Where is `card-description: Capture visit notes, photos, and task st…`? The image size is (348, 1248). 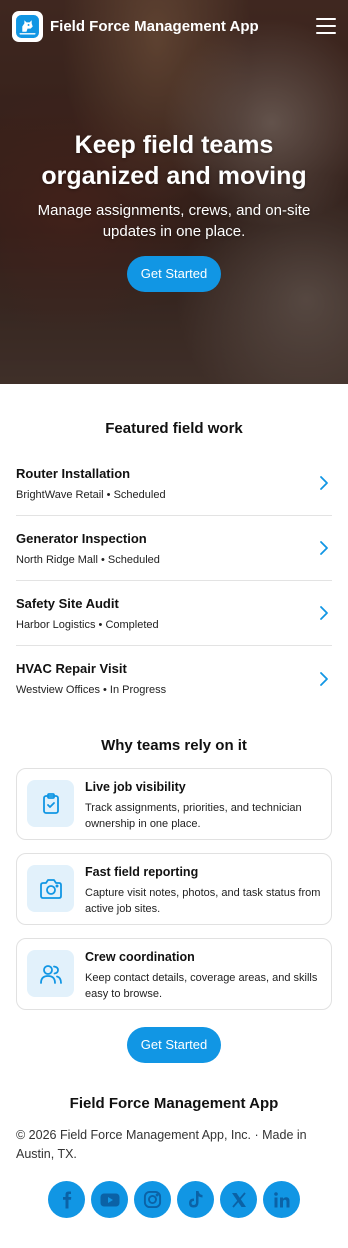
card-description: Capture visit notes, photos, and task st… is located at coordinates (203, 901).